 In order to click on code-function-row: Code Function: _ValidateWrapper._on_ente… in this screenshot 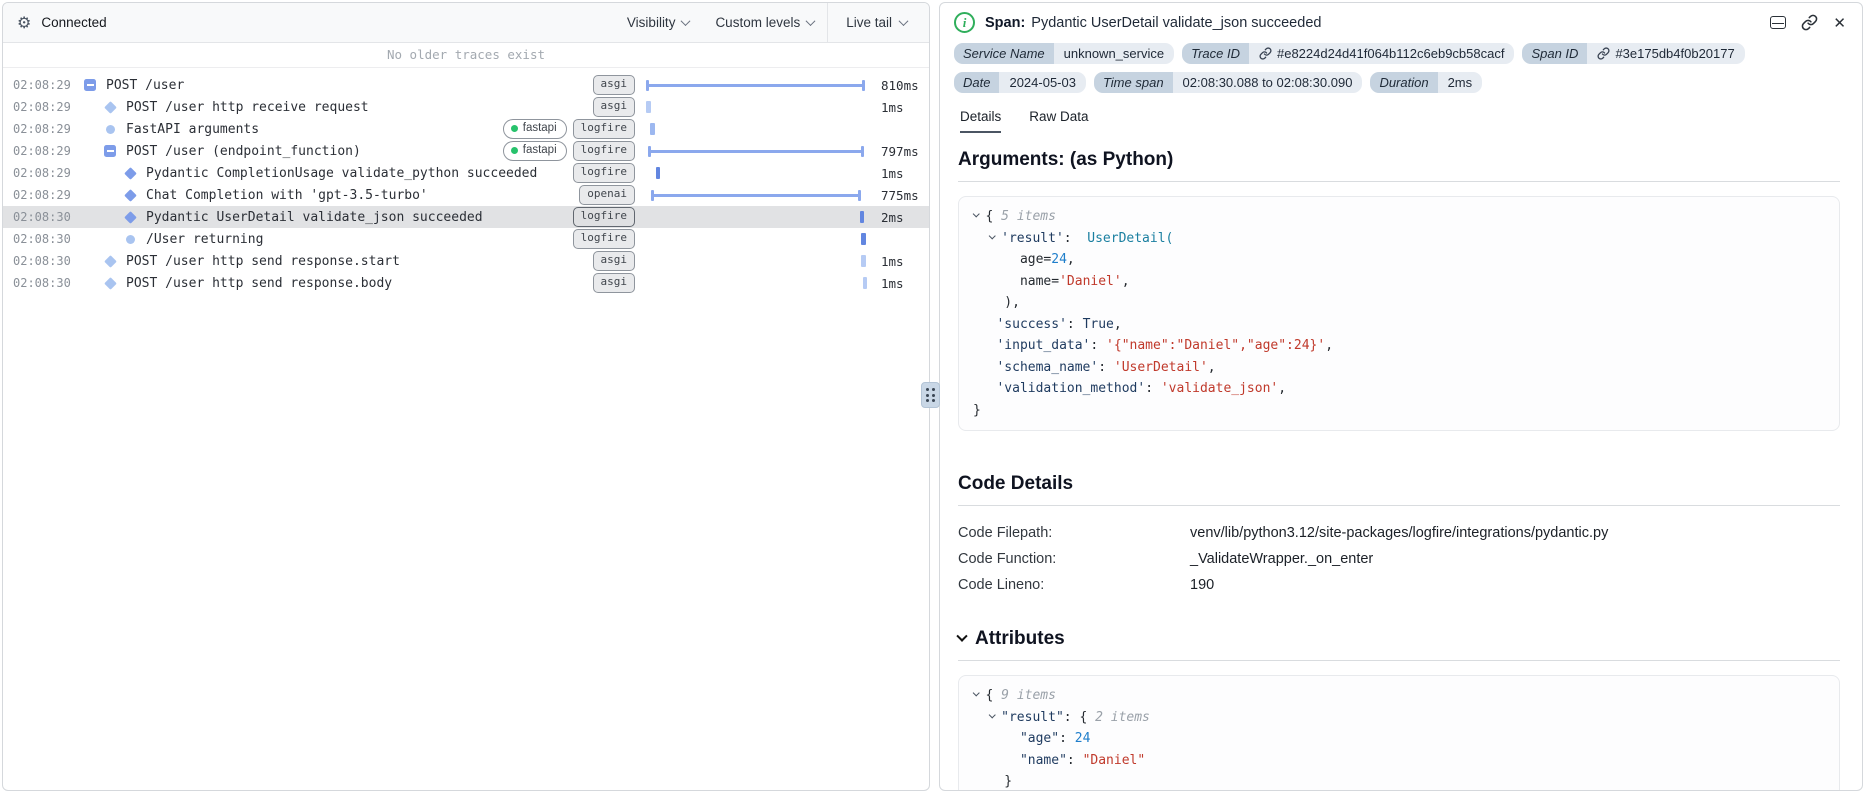, I will do `click(1399, 559)`.